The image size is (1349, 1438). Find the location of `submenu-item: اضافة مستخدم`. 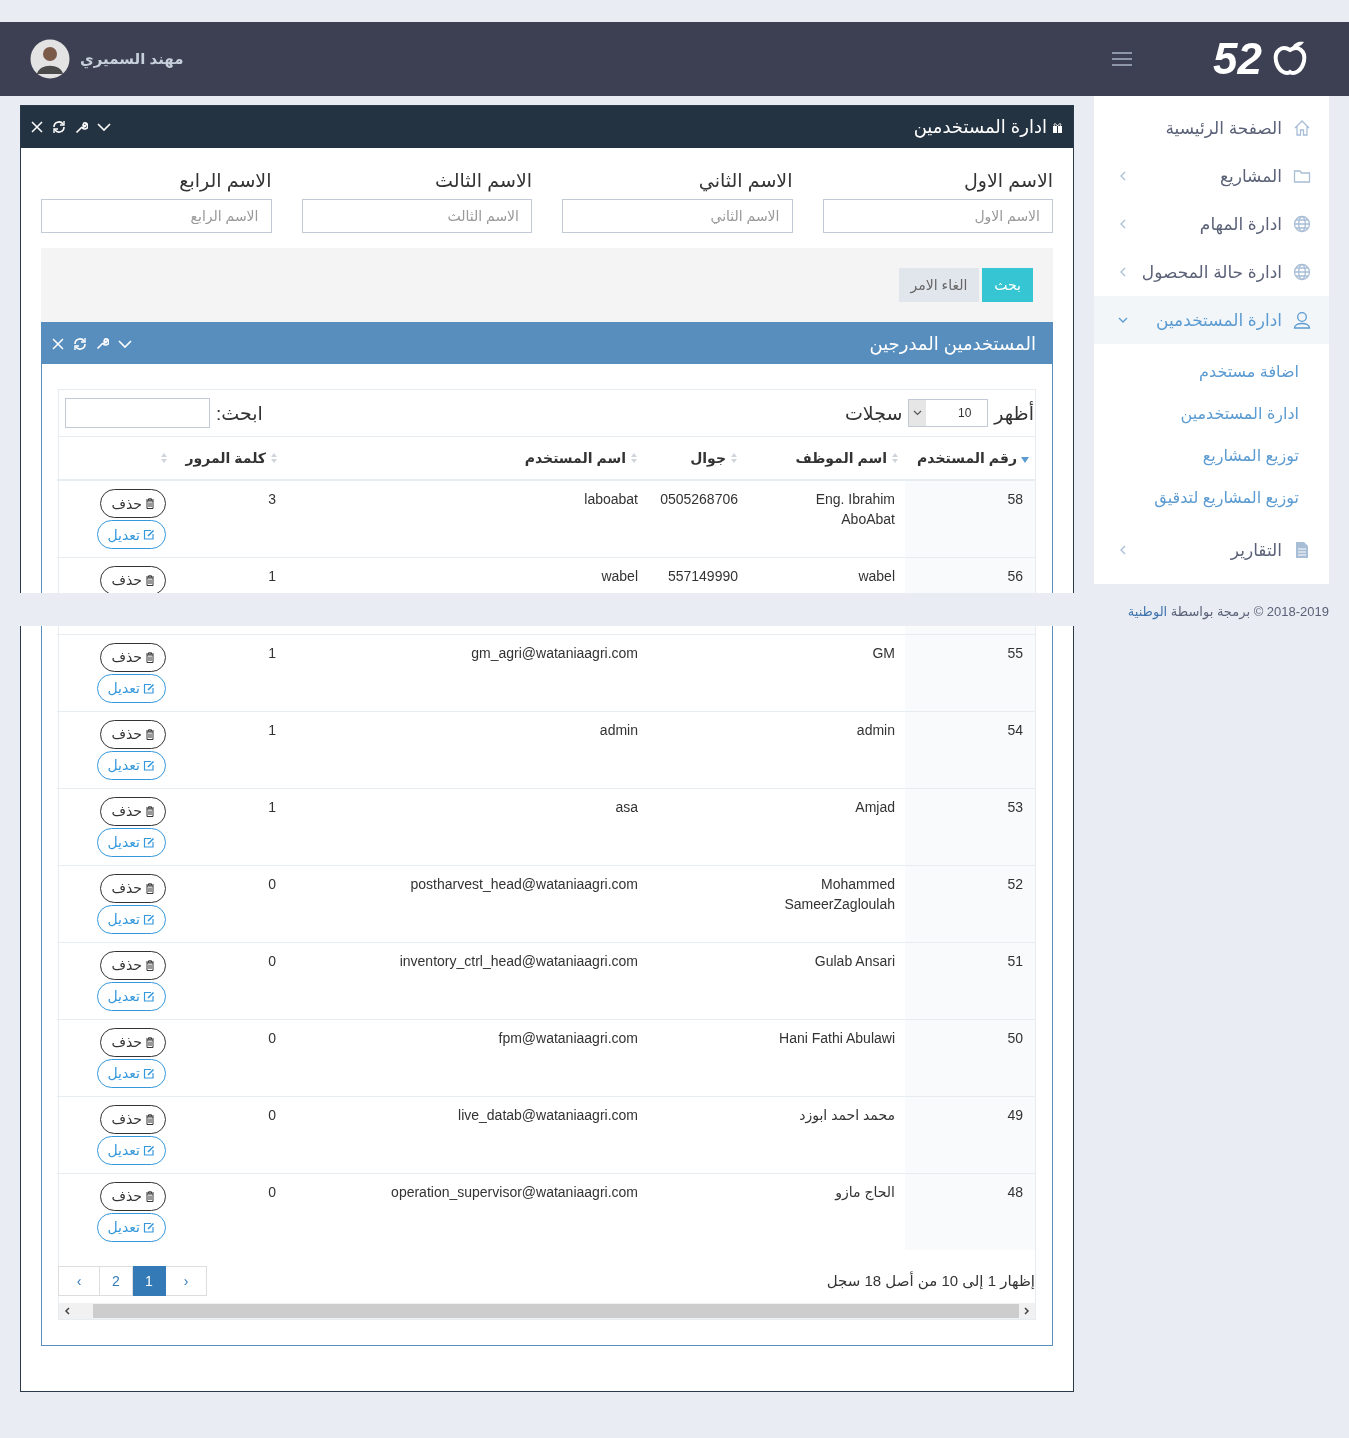

submenu-item: اضافة مستخدم is located at coordinates (1211, 372).